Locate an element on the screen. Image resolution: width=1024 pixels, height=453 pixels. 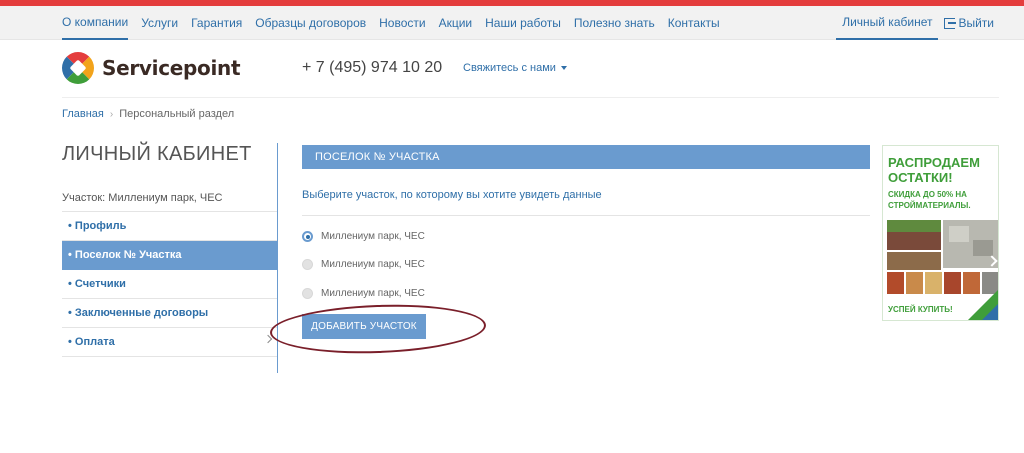
nav-item-services: Услуги is located at coordinates (159, 23).